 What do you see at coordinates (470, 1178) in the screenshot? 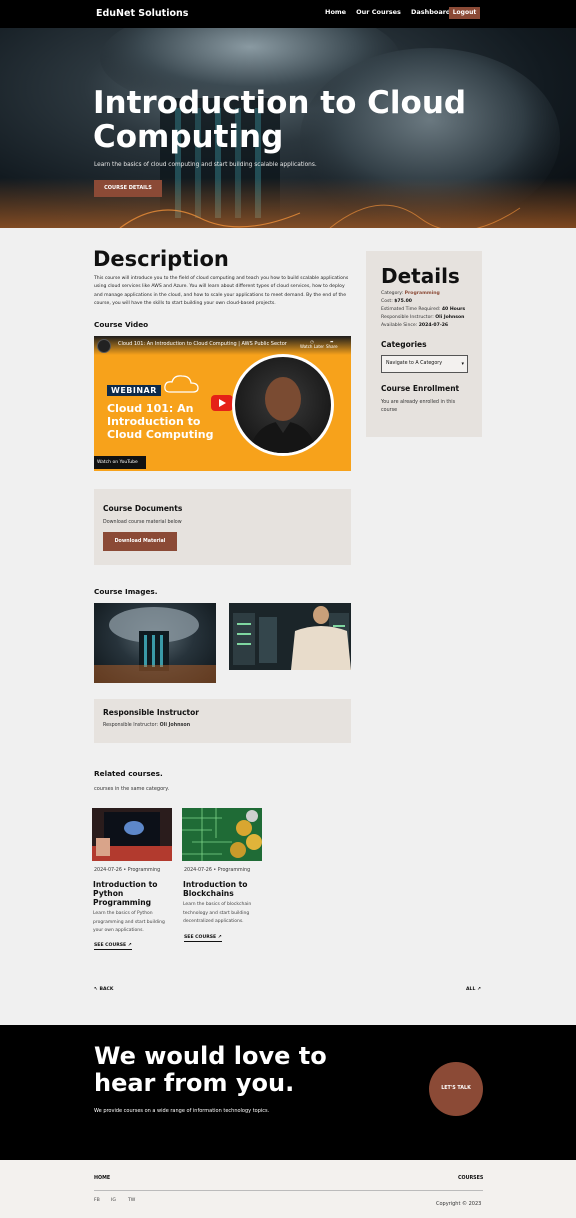
I see `footer-courses-link: COURSES` at bounding box center [470, 1178].